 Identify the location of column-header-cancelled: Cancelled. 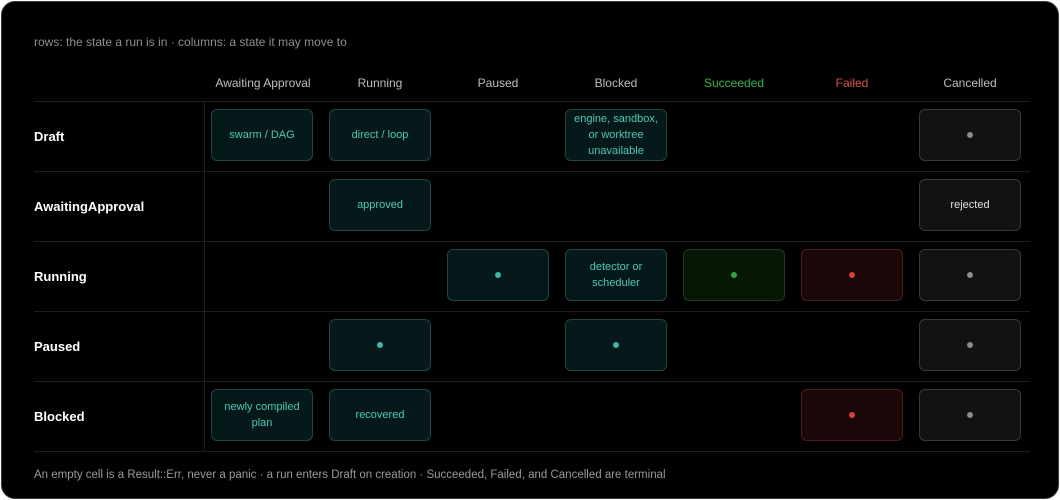
(970, 82).